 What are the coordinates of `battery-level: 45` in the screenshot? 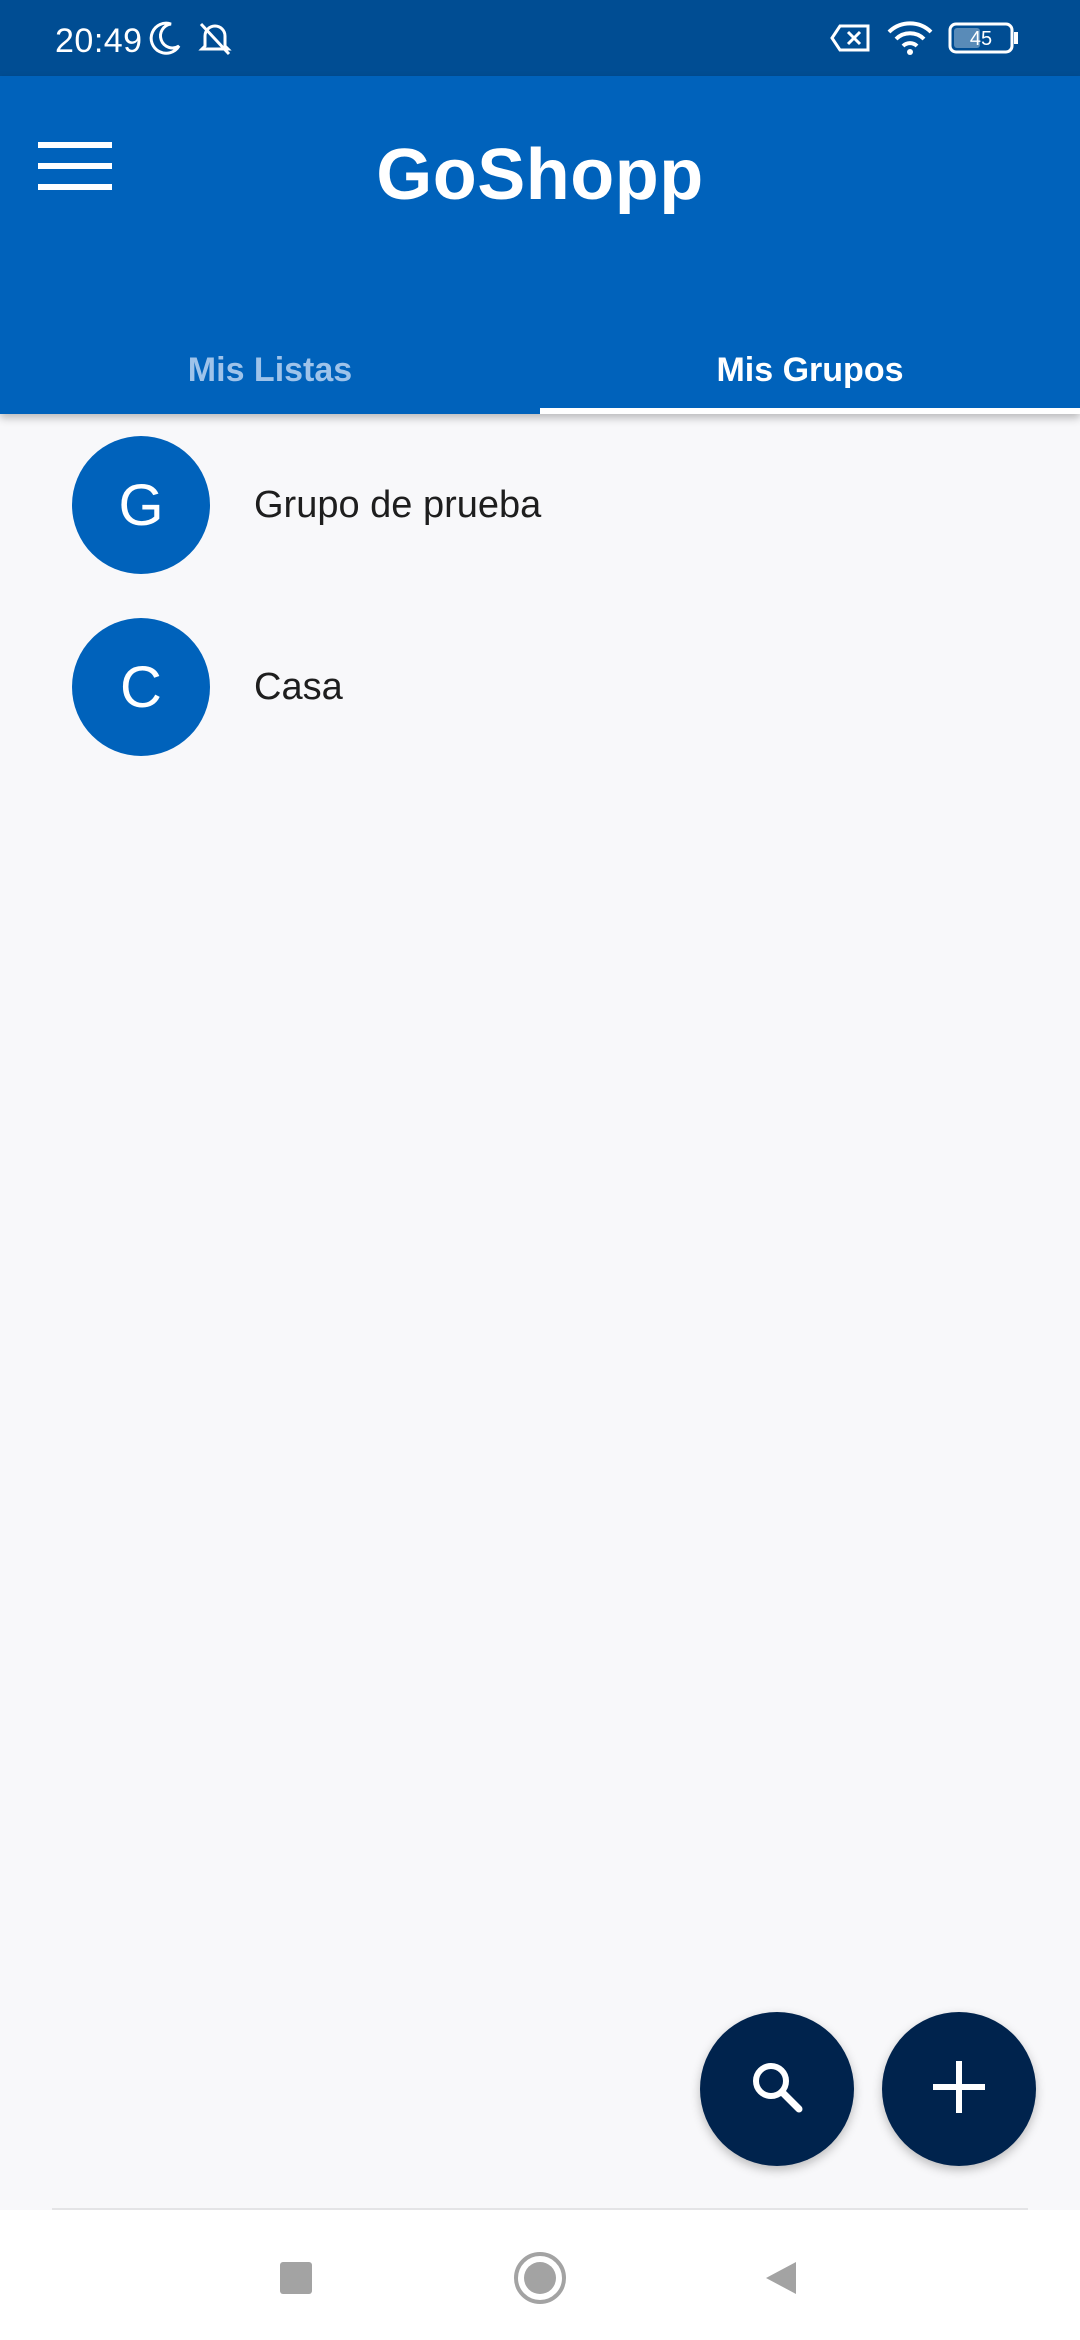 It's located at (981, 39).